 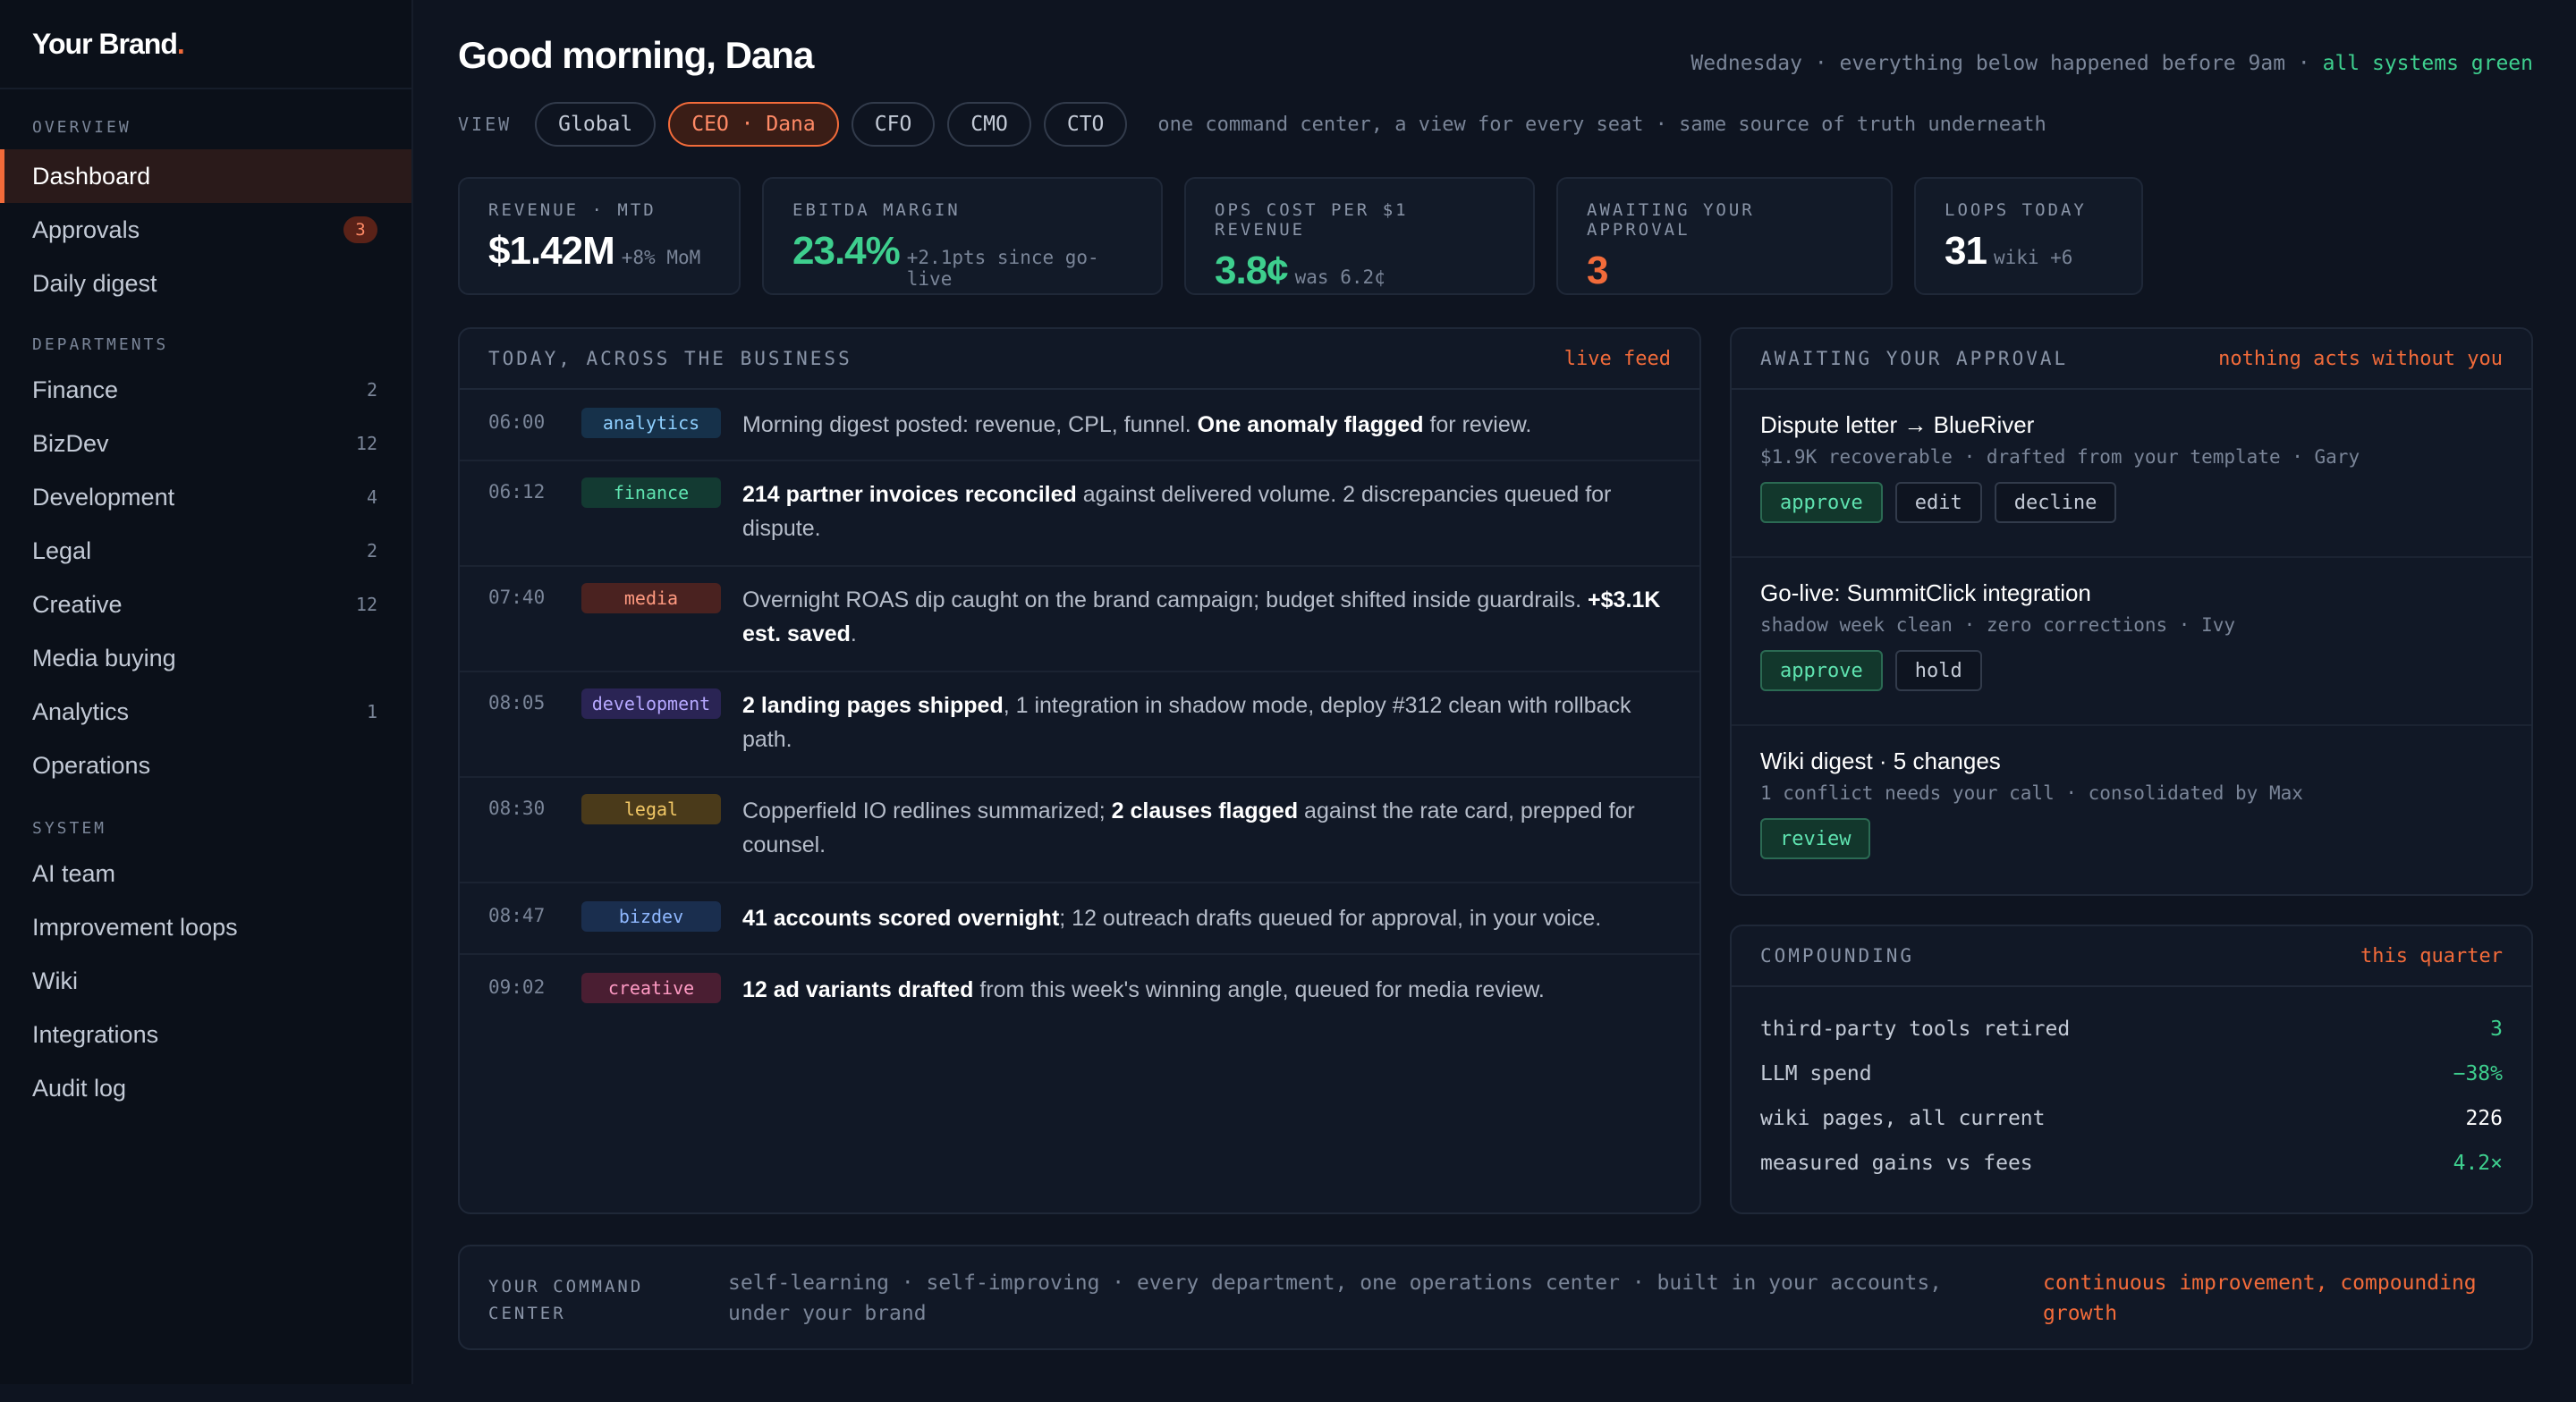 What do you see at coordinates (105, 43) in the screenshot?
I see `brand-name: Your Brand` at bounding box center [105, 43].